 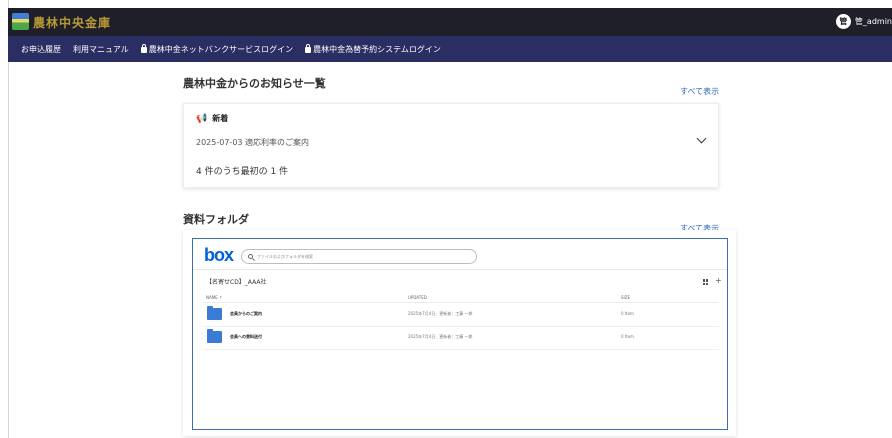 I want to click on news-heading-label: 新着, so click(x=220, y=118).